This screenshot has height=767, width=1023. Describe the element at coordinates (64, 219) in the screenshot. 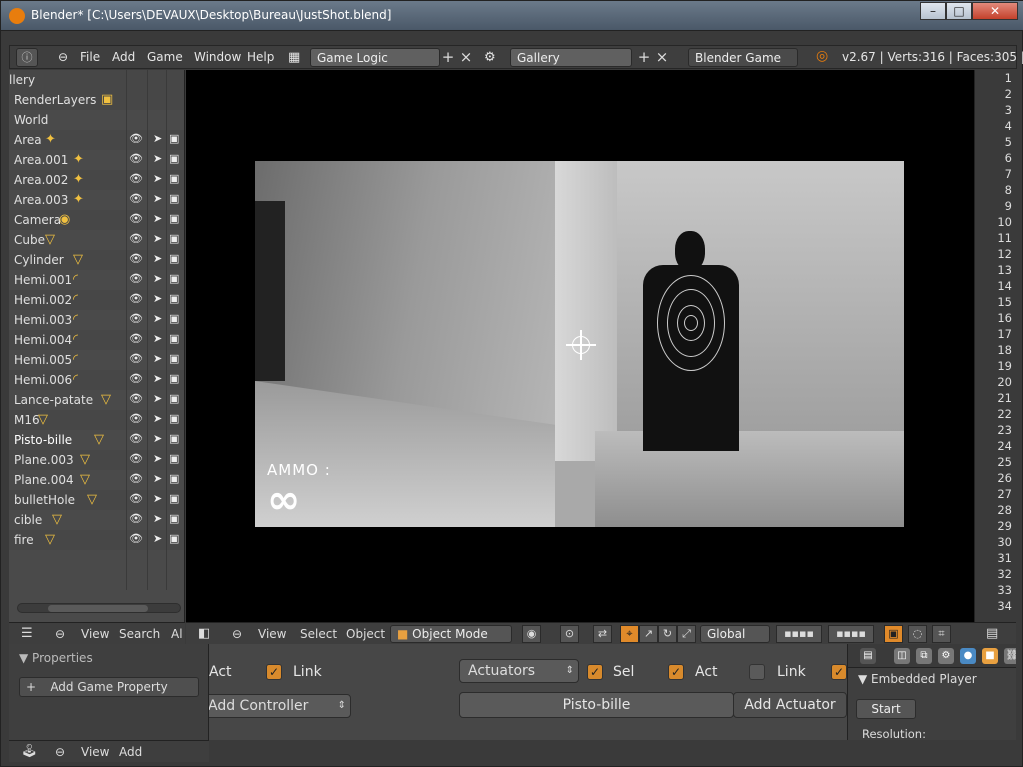

I see `camera-icon: ◉` at that location.